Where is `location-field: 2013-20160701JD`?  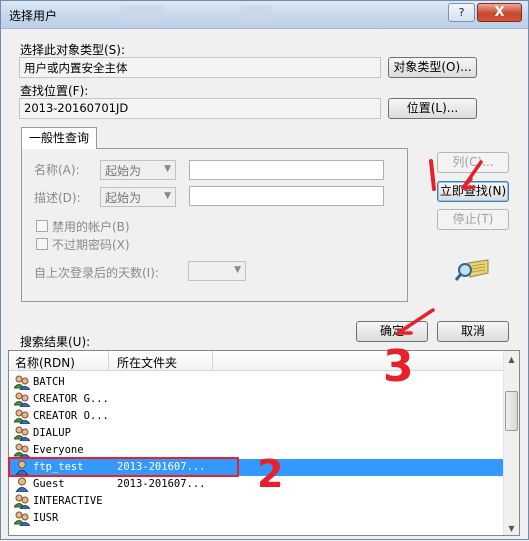
location-field: 2013-20160701JD is located at coordinates (200, 108).